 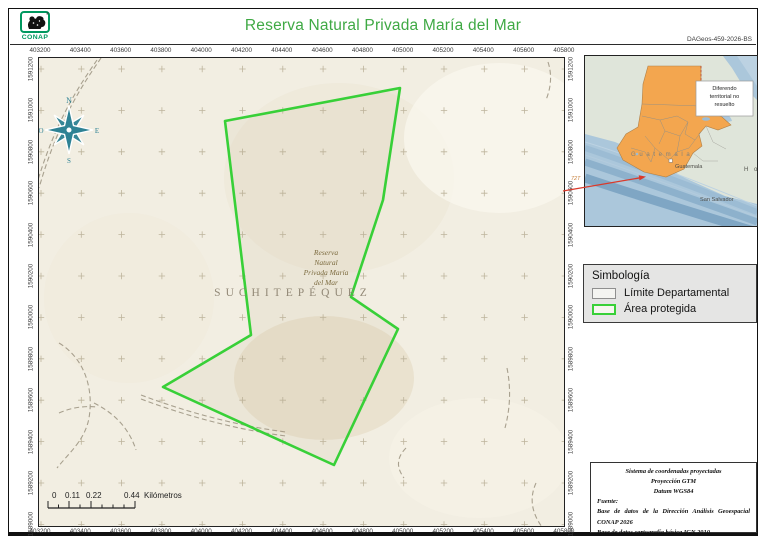 I want to click on country-label: G u a t e m a l a, so click(x=661, y=155).